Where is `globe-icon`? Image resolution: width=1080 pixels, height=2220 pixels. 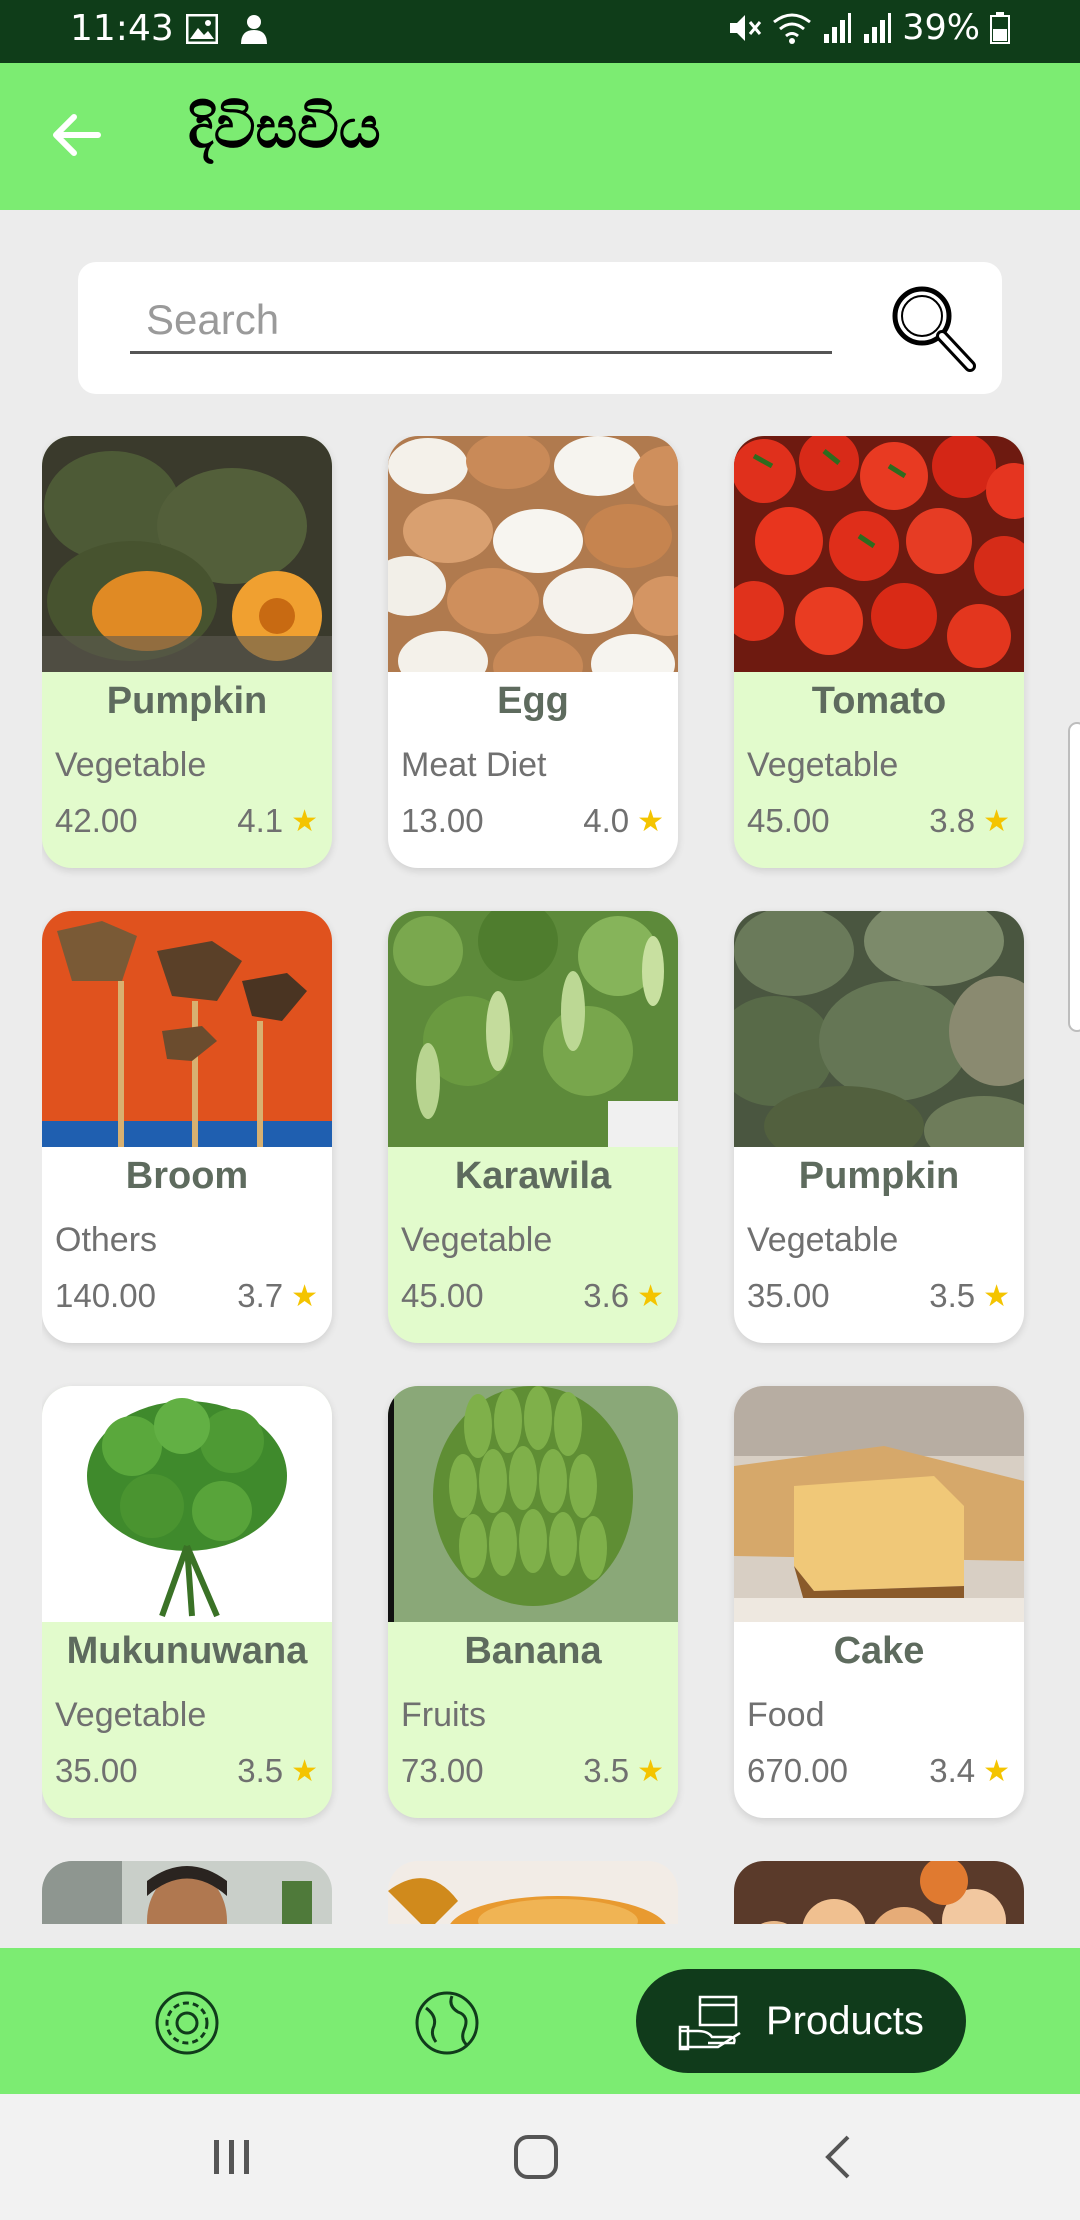 globe-icon is located at coordinates (447, 2023).